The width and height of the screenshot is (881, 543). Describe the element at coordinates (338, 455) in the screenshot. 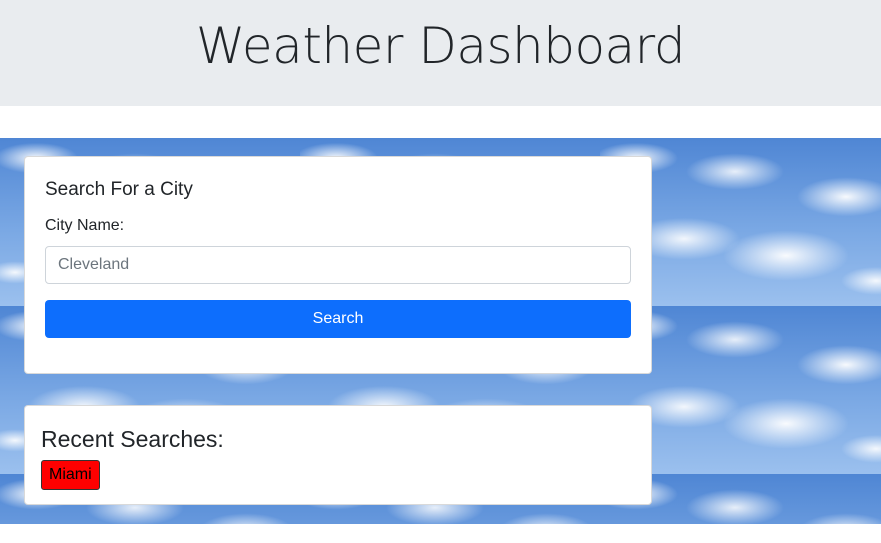

I see `recent-searches-card: Recent Searches: Miami` at that location.